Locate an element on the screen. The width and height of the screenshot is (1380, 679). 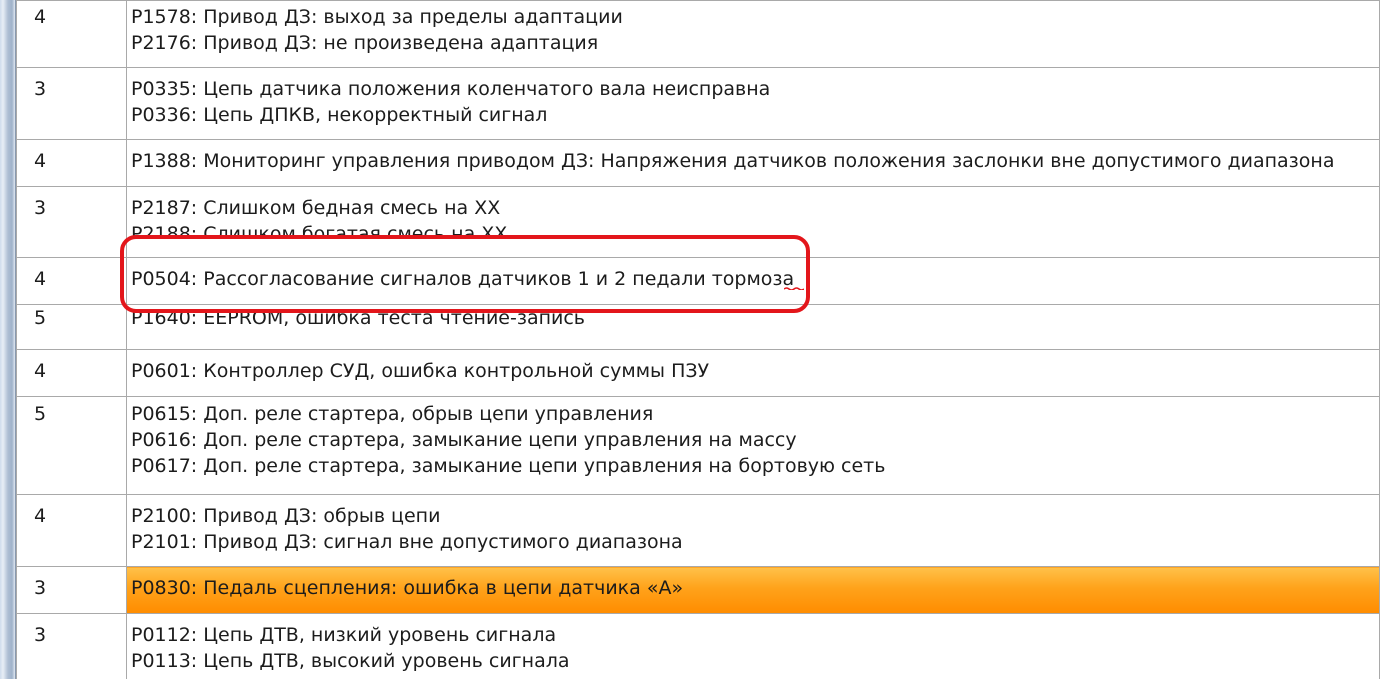
error-code-line: P0113: Цепь ДТВ, высокий уровень сигнала is located at coordinates (350, 661).